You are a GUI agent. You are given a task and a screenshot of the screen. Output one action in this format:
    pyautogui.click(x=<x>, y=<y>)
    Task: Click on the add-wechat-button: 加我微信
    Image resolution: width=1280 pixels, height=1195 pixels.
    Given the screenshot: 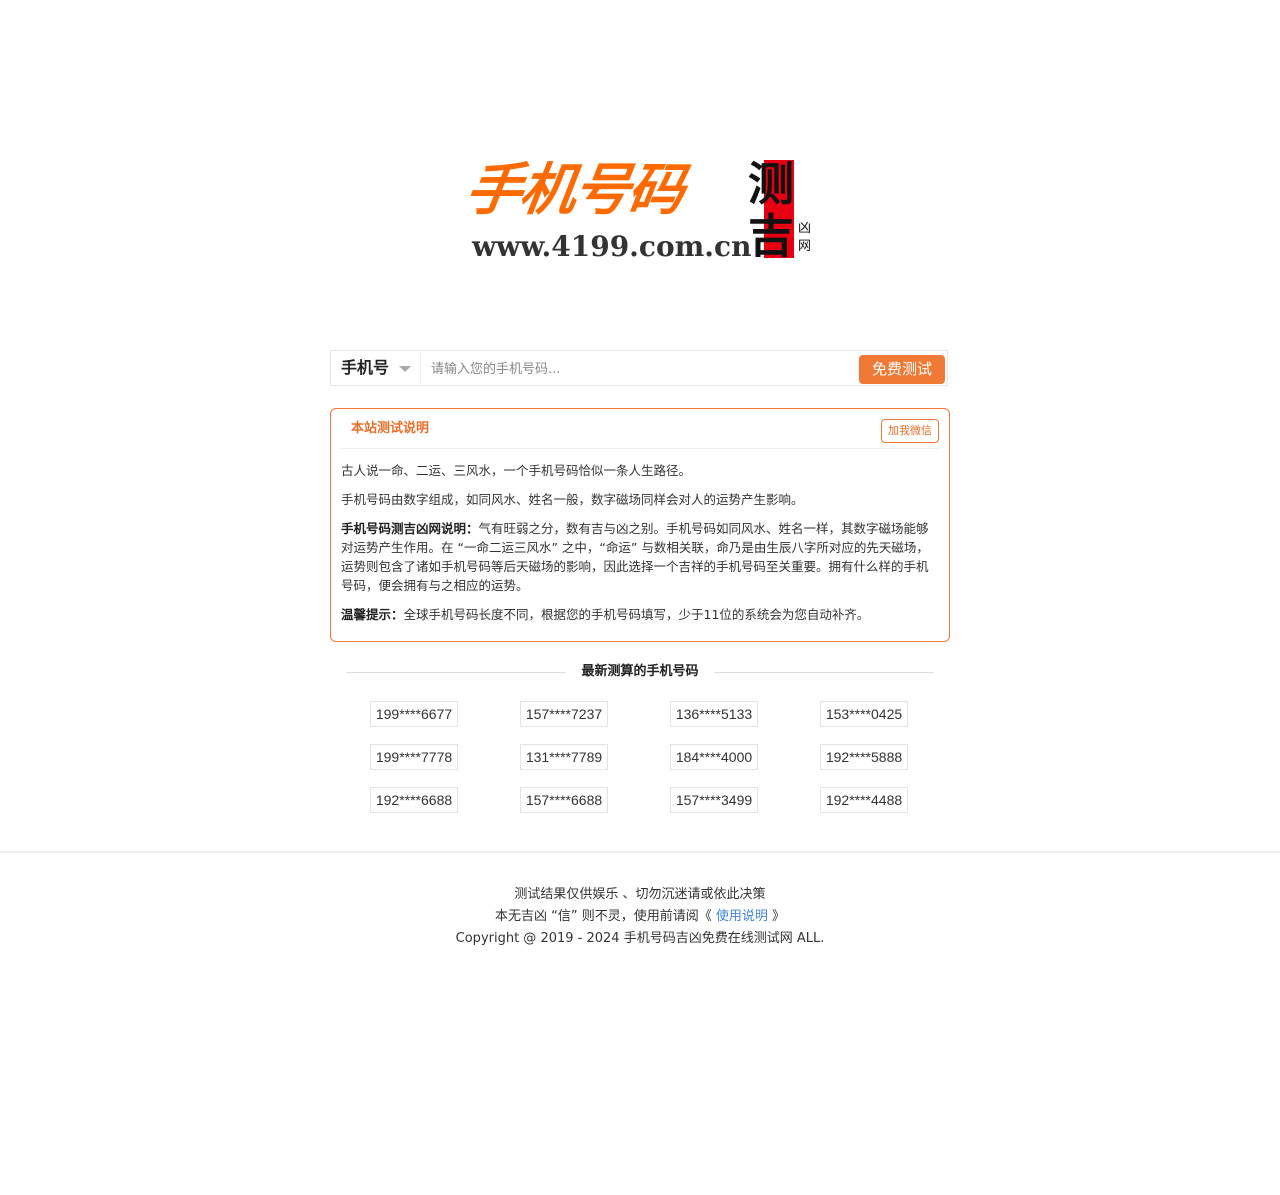 What is the action you would take?
    pyautogui.click(x=910, y=431)
    